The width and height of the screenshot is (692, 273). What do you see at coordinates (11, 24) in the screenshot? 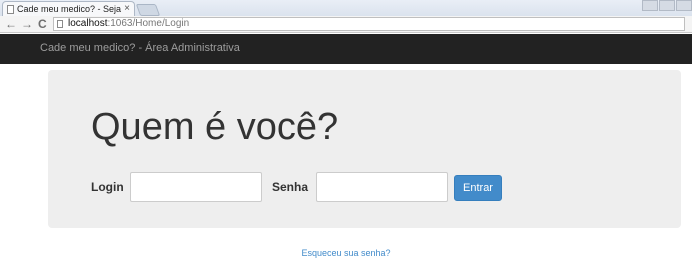
I see `arrow-left-icon: ←` at bounding box center [11, 24].